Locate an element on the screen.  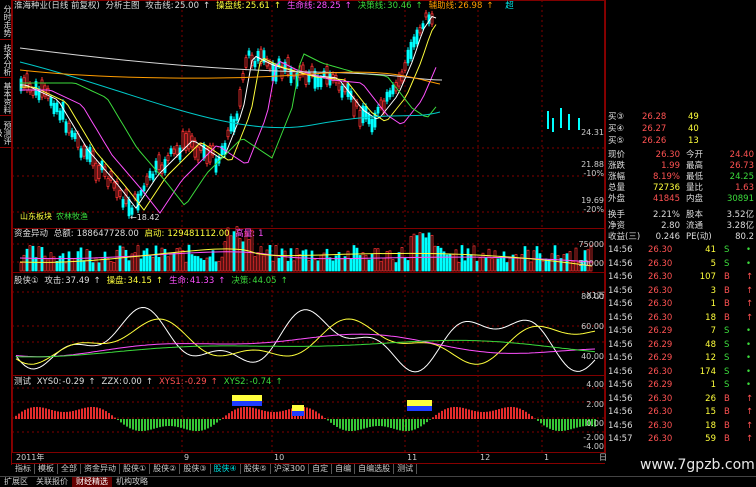
indicator-tab: 资金异动 is located at coordinates (100, 469).